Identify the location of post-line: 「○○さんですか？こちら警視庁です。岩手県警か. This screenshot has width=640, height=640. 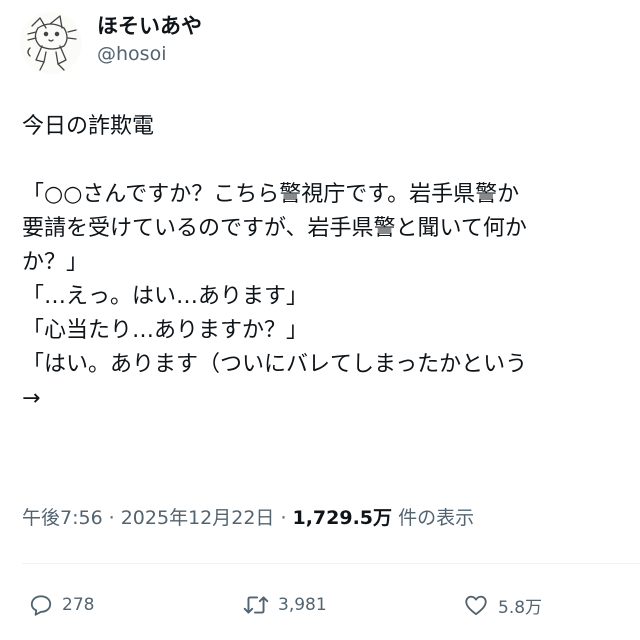
(271, 194).